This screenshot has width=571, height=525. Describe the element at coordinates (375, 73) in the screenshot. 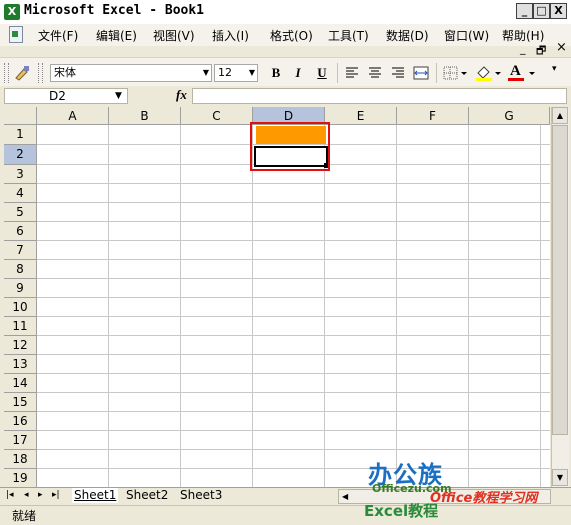

I see `align-center-icon` at that location.